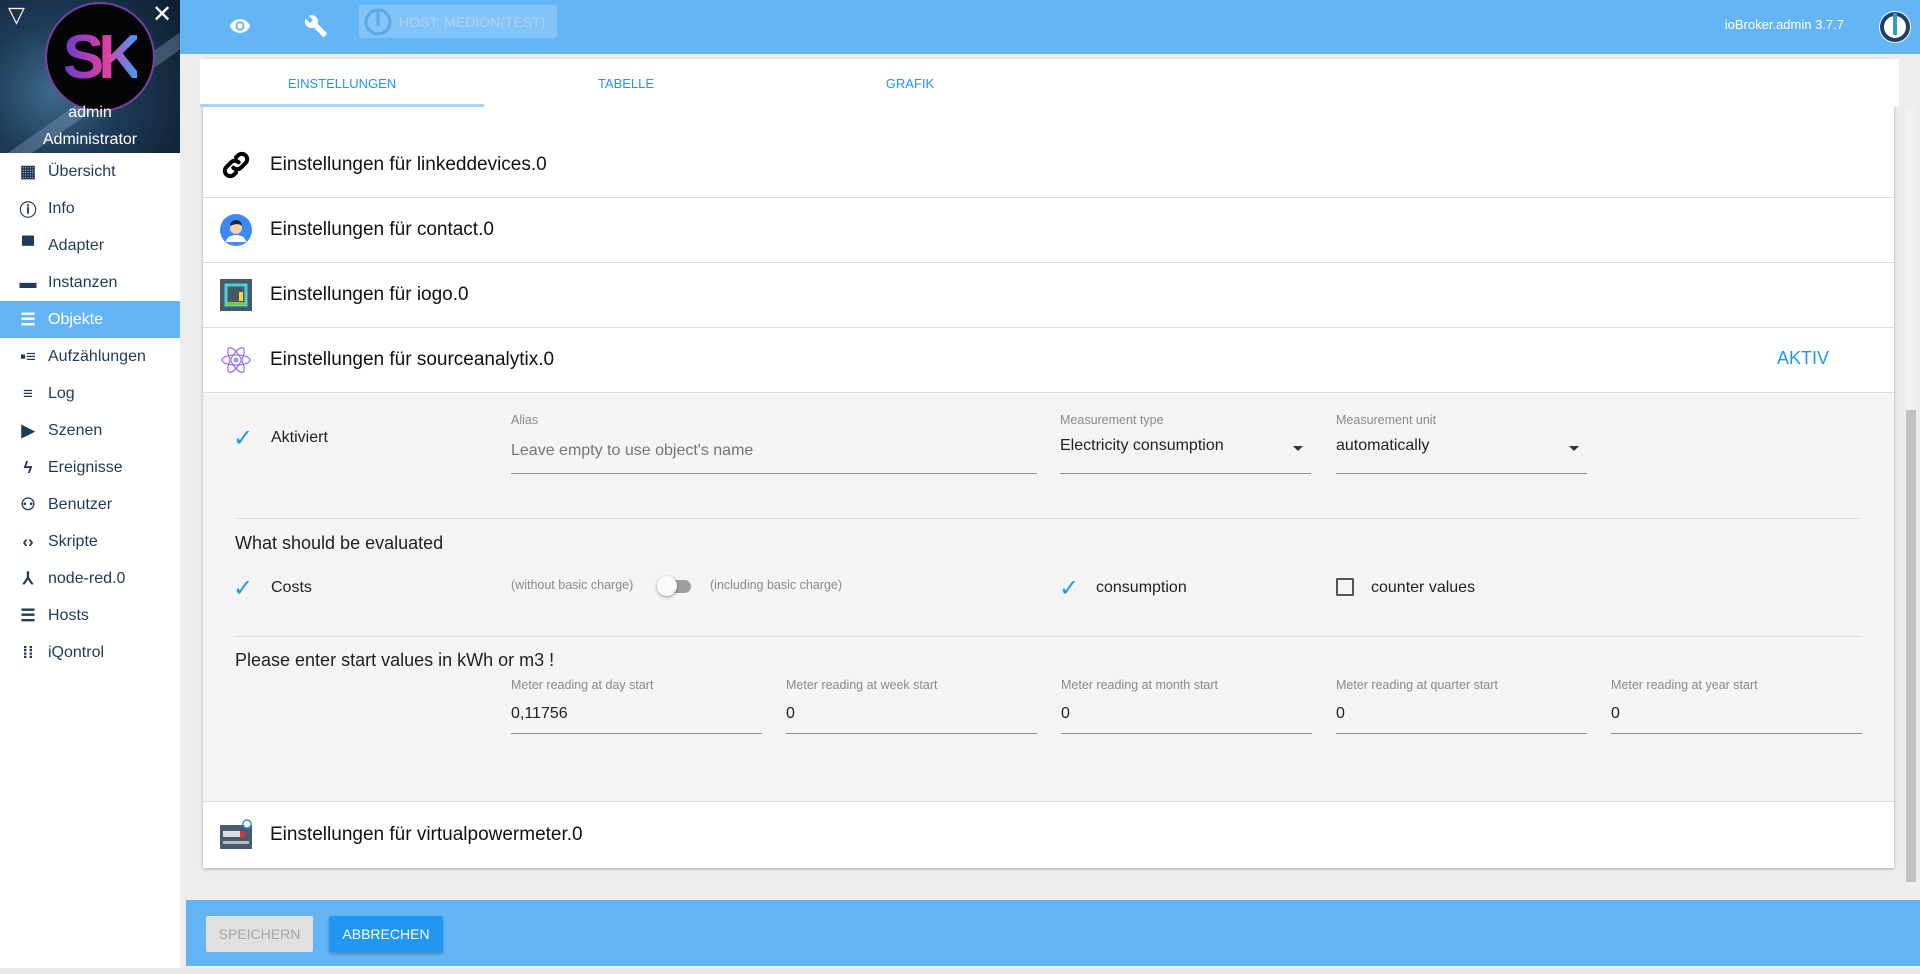 This screenshot has width=1920, height=974. What do you see at coordinates (1048, 360) in the screenshot?
I see `adapter-row-sourceanalytix: Einstellungen für sourceanalytix.0 AKTIV` at bounding box center [1048, 360].